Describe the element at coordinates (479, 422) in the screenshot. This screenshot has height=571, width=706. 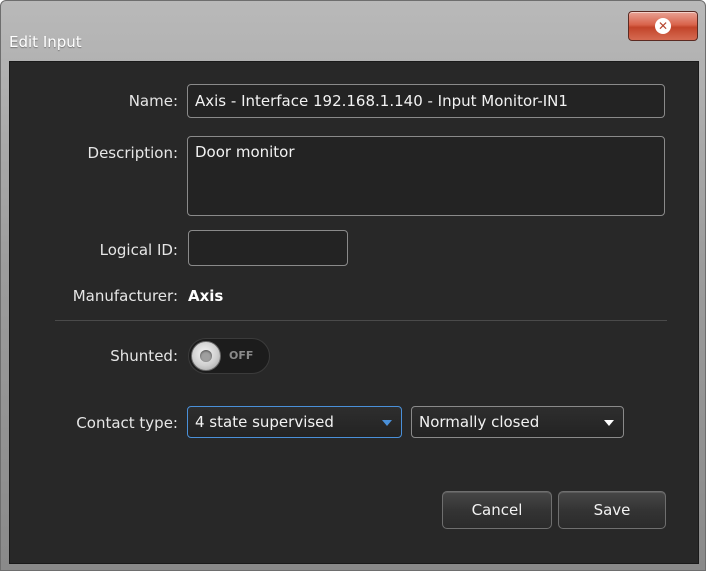
I see `contact-mode-value: Normally closed` at that location.